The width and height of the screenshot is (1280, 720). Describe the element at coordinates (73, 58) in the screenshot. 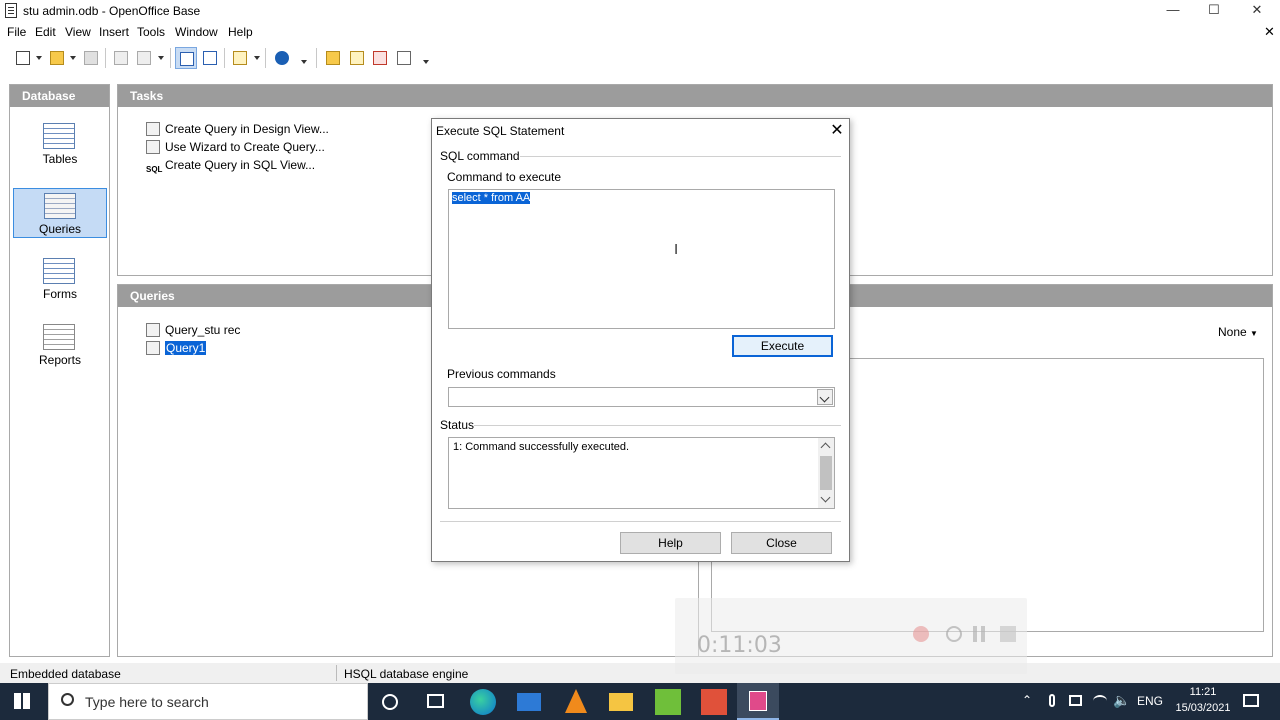

I see `open-dropdown-arrow-icon` at that location.